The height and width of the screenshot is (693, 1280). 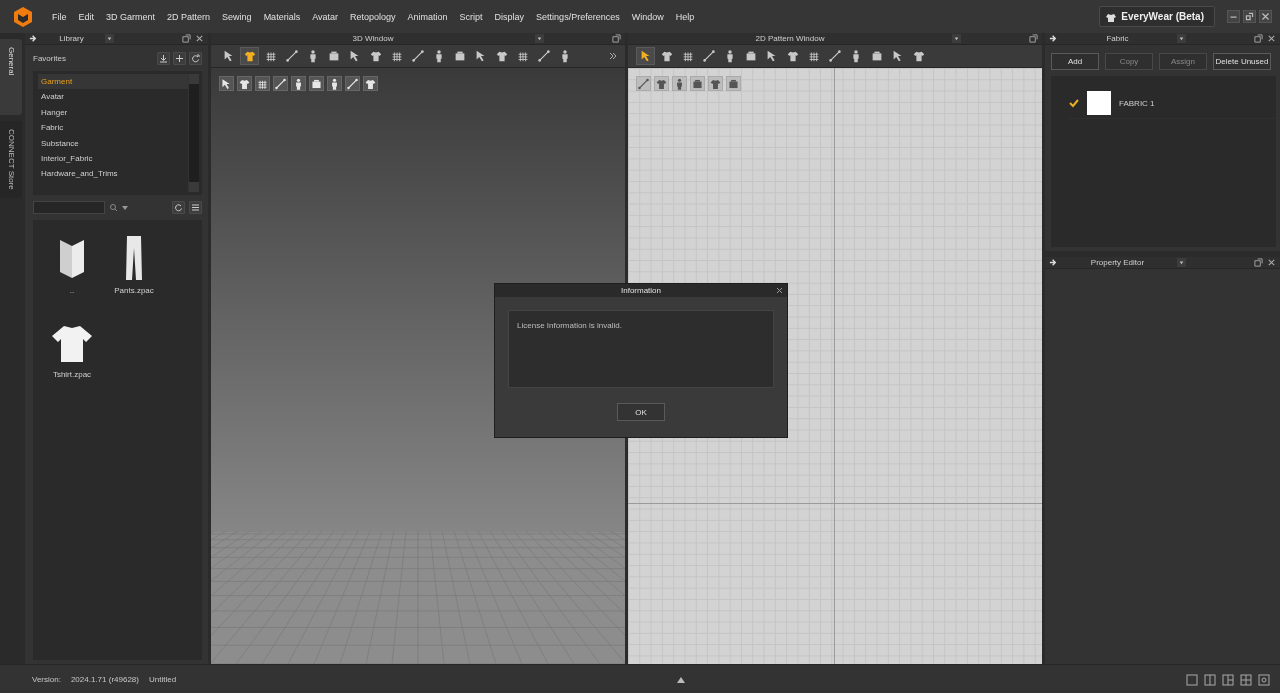 I want to click on scrollbar, so click(x=193, y=133).